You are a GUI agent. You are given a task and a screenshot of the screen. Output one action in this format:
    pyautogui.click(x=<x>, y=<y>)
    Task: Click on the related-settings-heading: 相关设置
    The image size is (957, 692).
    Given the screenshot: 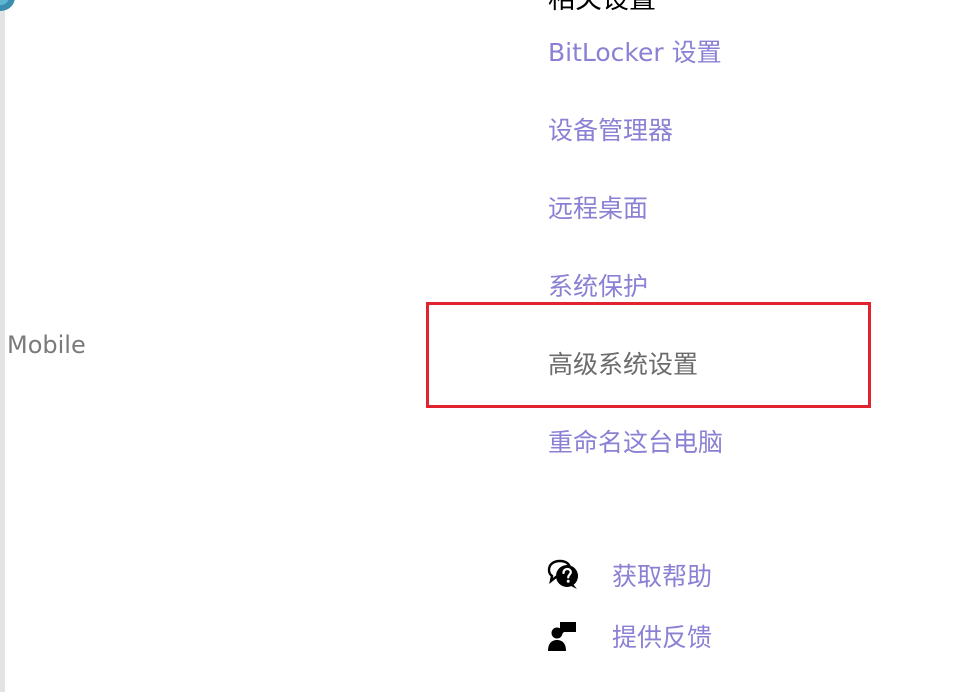 What is the action you would take?
    pyautogui.click(x=602, y=8)
    